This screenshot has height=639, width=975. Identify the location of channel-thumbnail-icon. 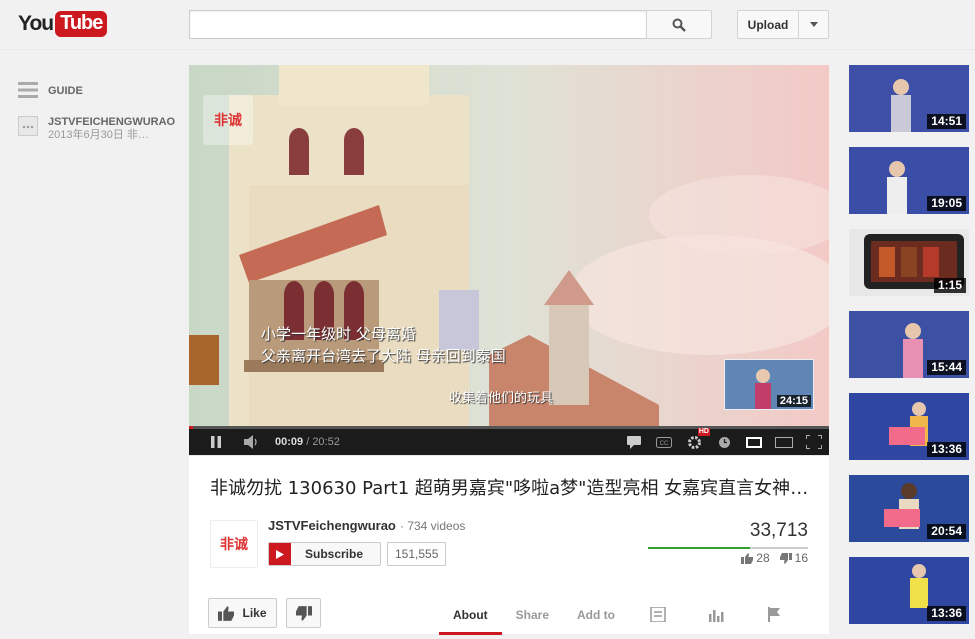
(28, 126).